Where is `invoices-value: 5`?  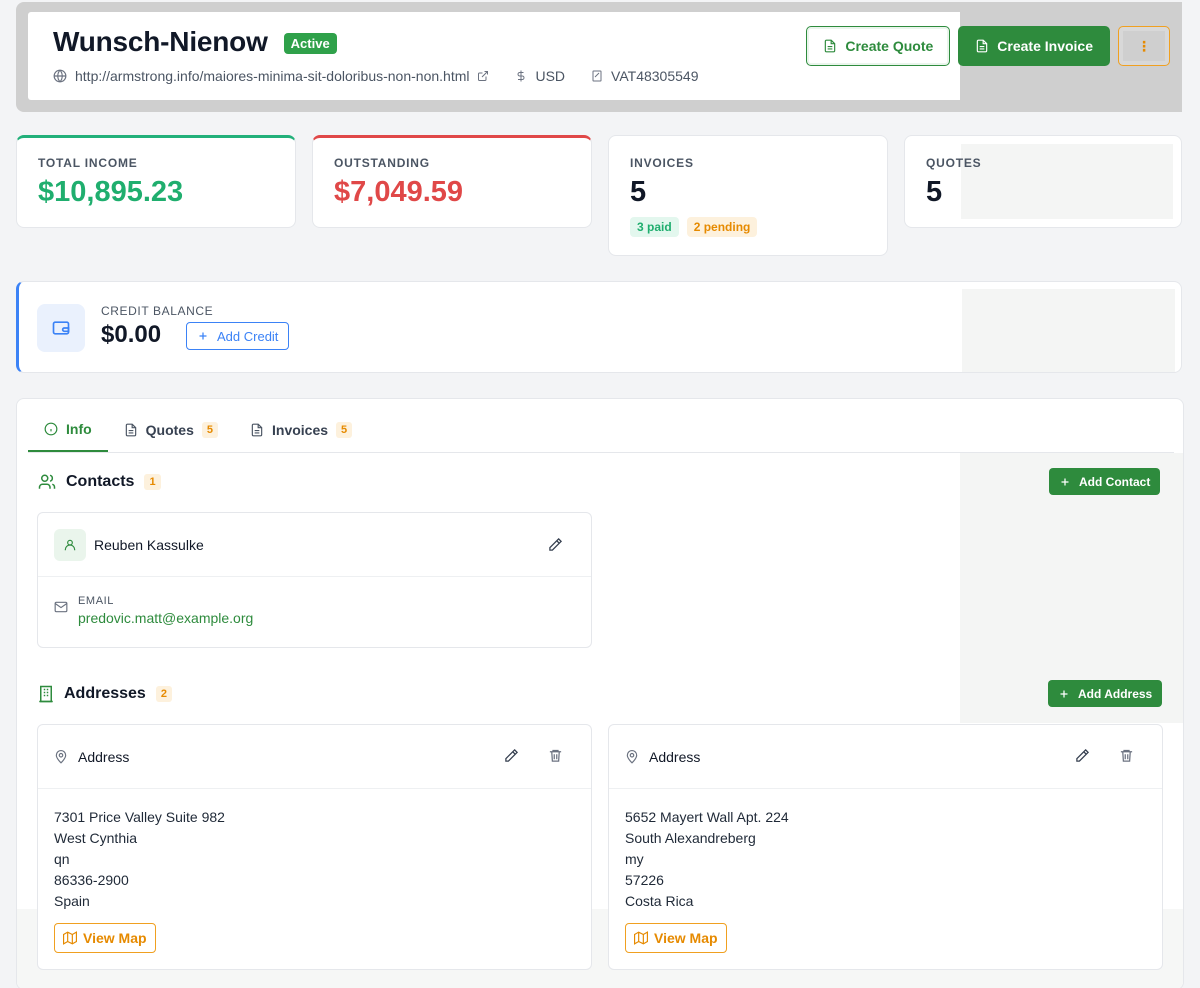 invoices-value: 5 is located at coordinates (638, 192).